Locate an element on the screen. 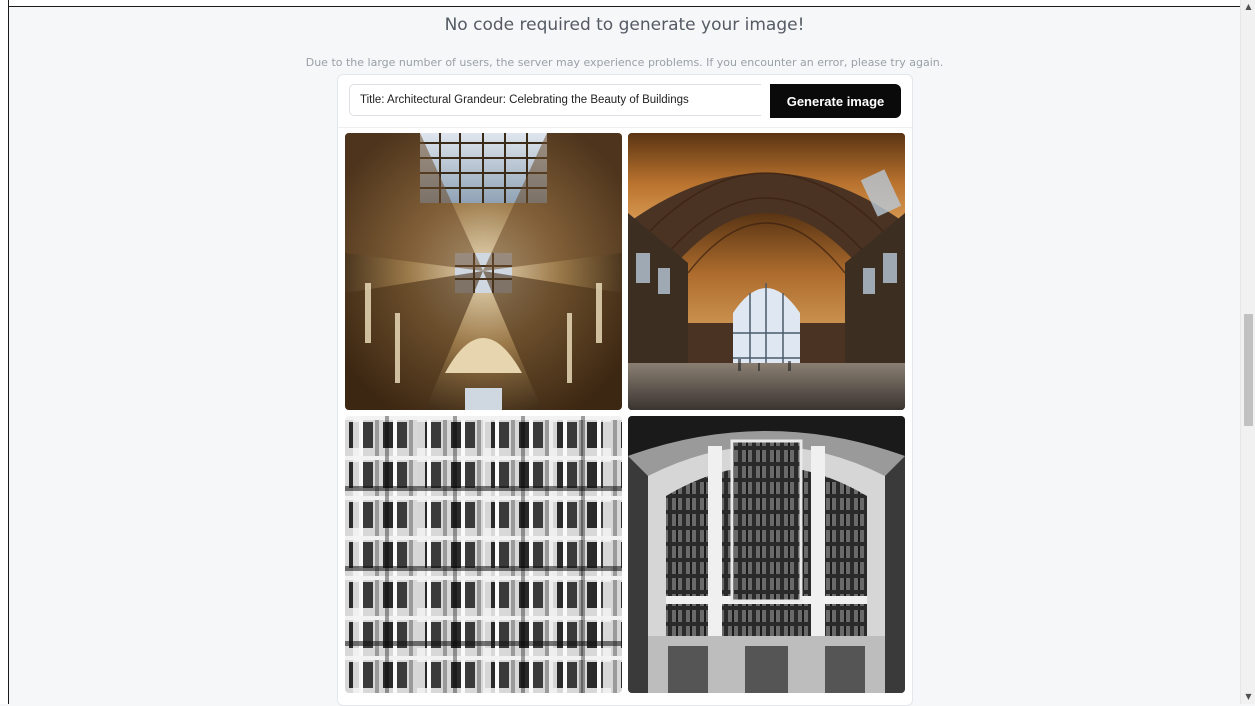 This screenshot has height=706, width=1255. vertical-scrollbar: ▲ ▼ is located at coordinates (1247, 352).